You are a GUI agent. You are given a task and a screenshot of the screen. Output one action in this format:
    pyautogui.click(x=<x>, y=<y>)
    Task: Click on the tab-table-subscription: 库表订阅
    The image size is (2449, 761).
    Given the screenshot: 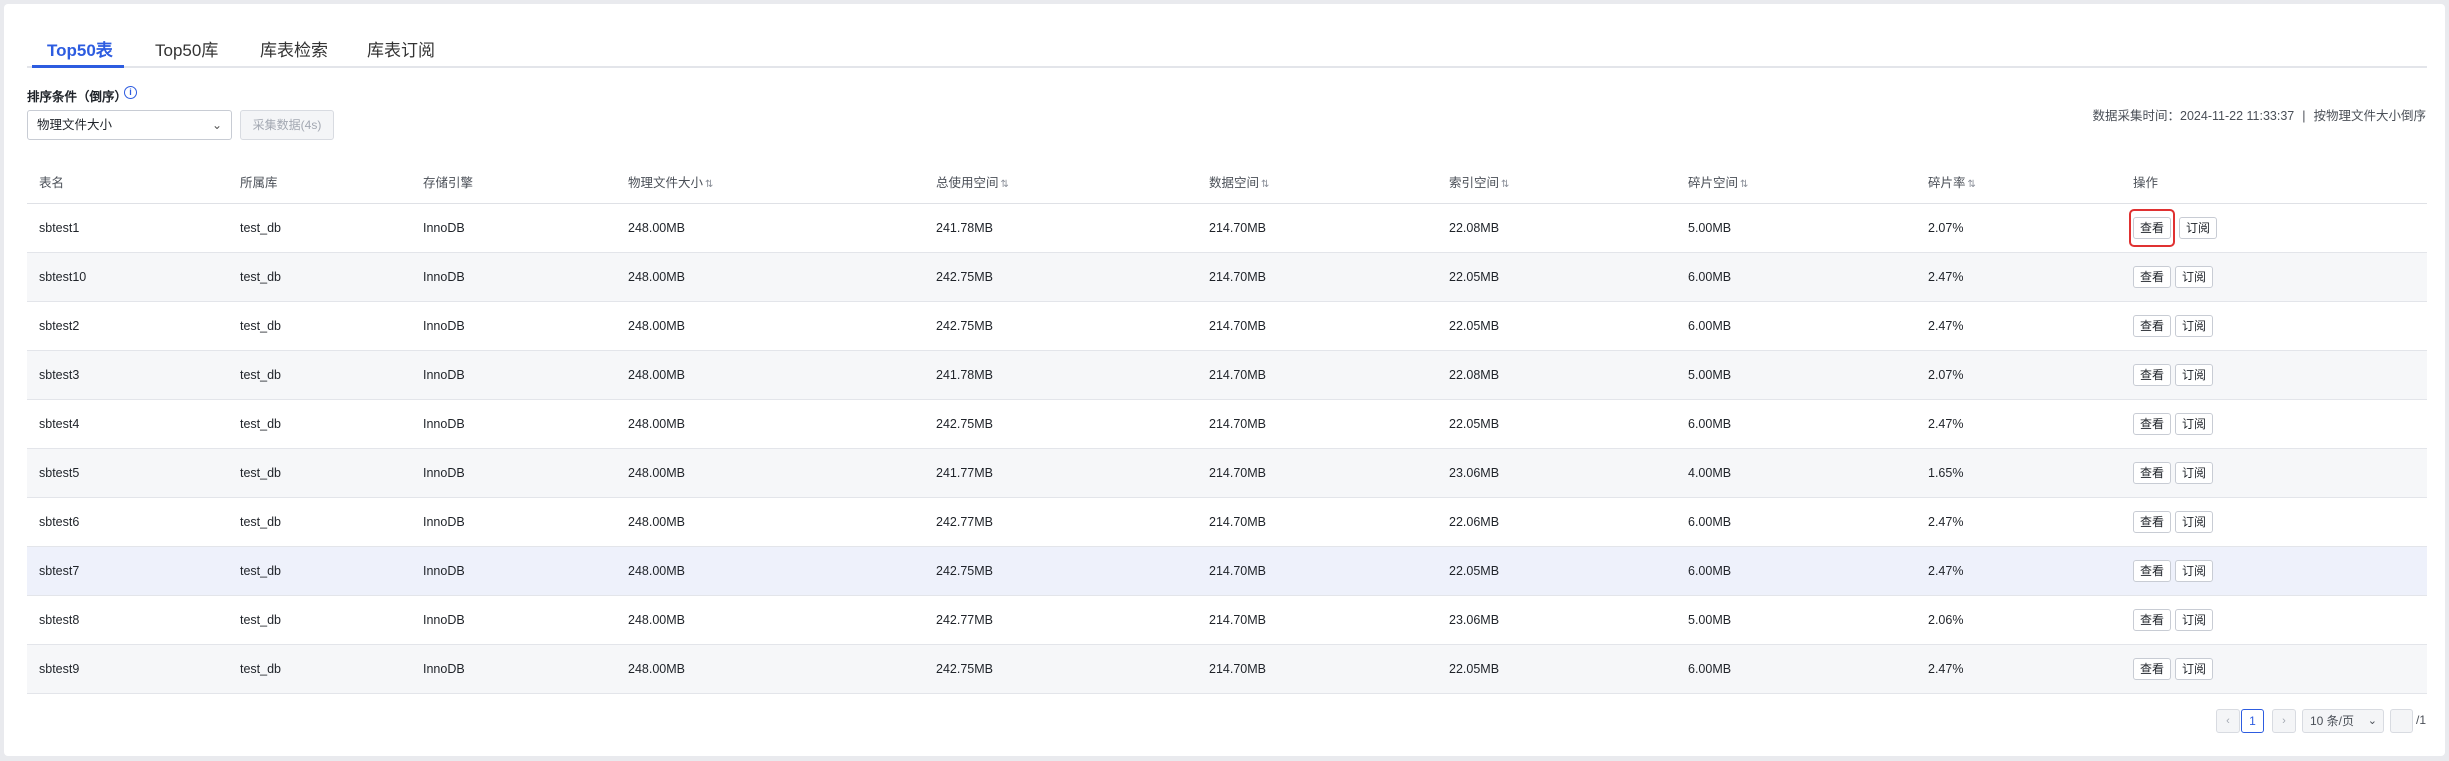 What is the action you would take?
    pyautogui.click(x=401, y=48)
    